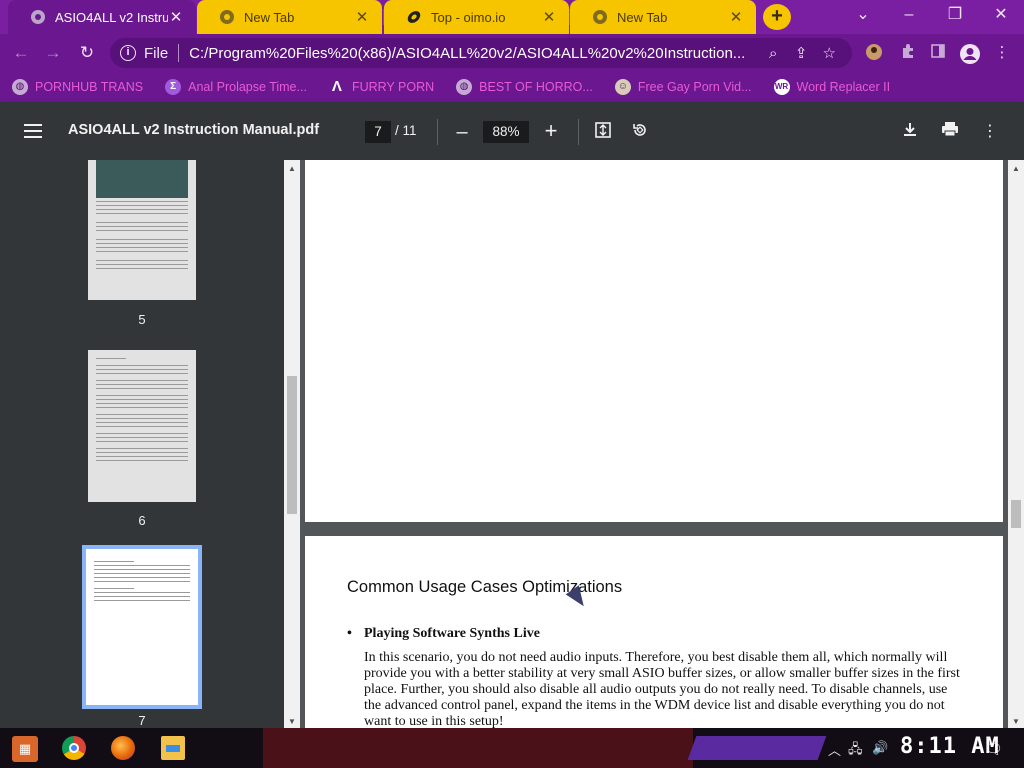 This screenshot has height=768, width=1024. I want to click on file-explorer-taskbar-icon, so click(173, 748).